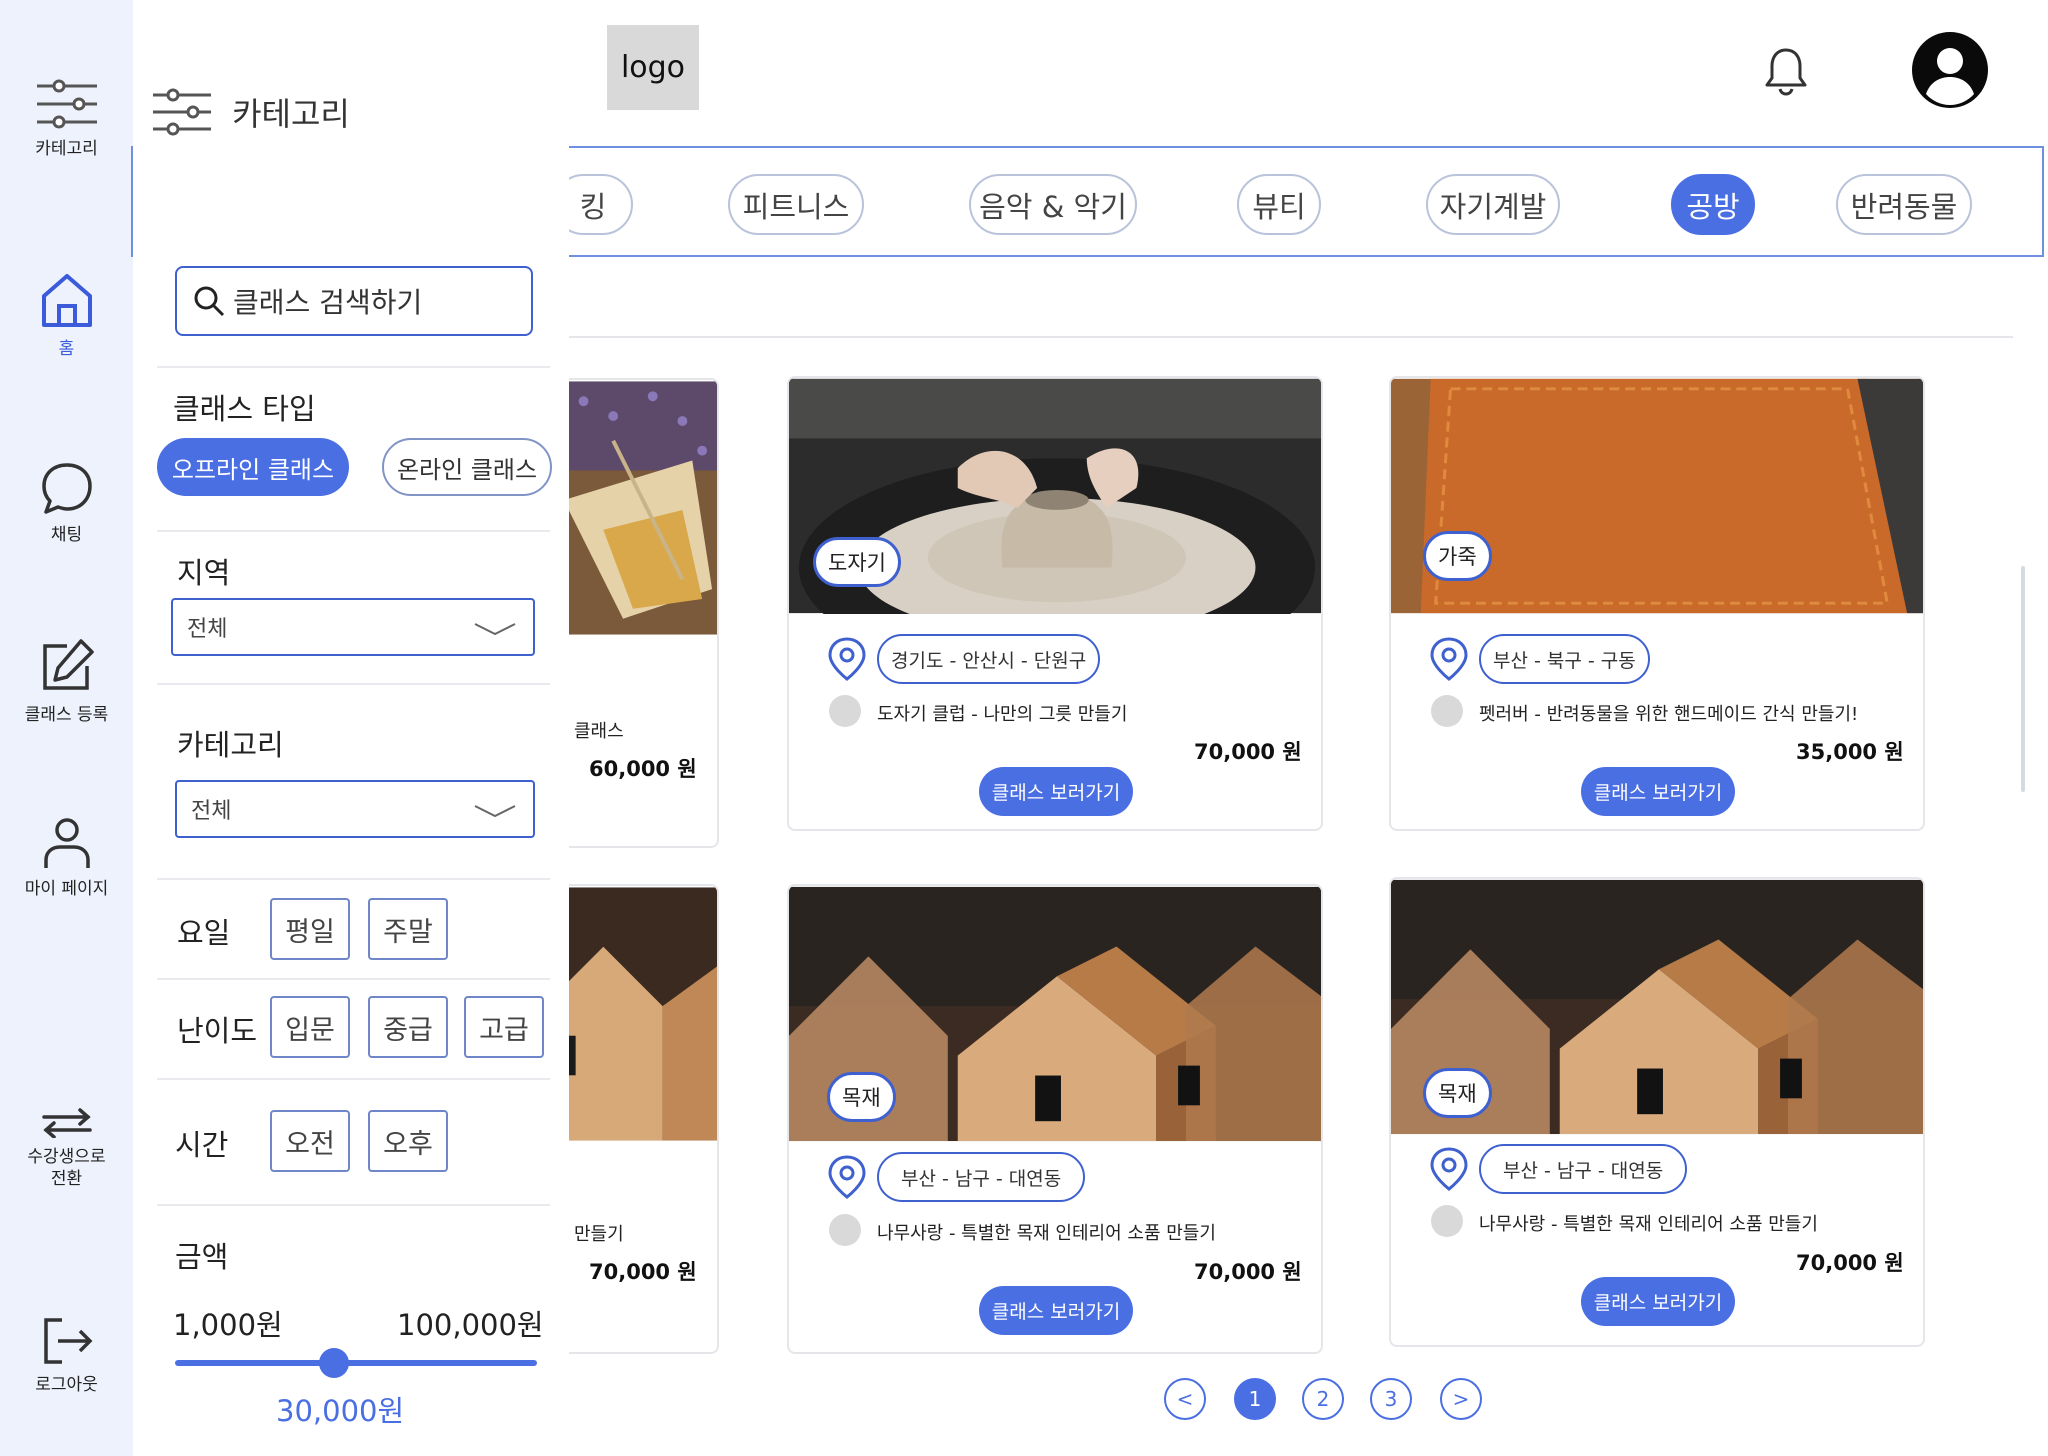  I want to click on pagination-page: 3, so click(1391, 1399).